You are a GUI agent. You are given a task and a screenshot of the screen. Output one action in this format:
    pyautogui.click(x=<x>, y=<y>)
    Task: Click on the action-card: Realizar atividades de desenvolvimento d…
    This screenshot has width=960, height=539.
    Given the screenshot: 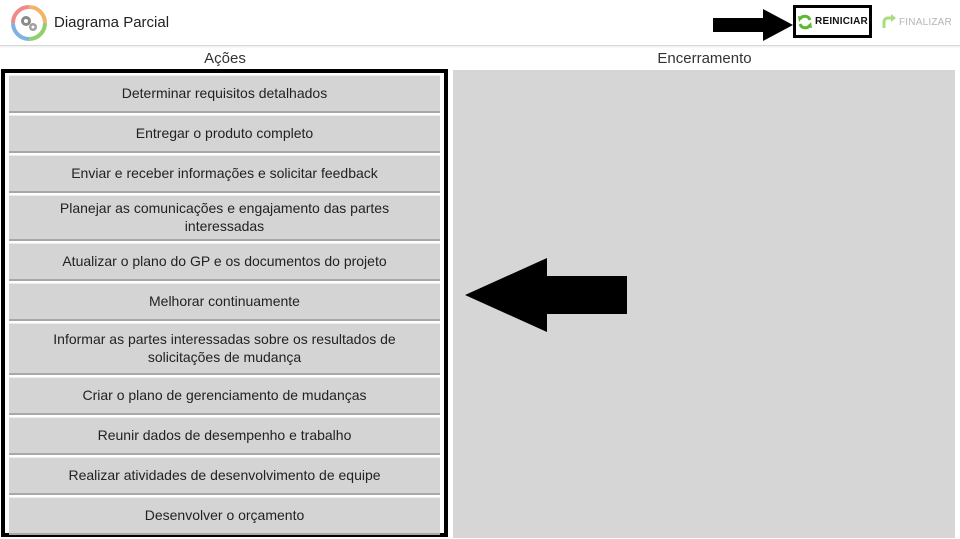 What is the action you would take?
    pyautogui.click(x=224, y=476)
    